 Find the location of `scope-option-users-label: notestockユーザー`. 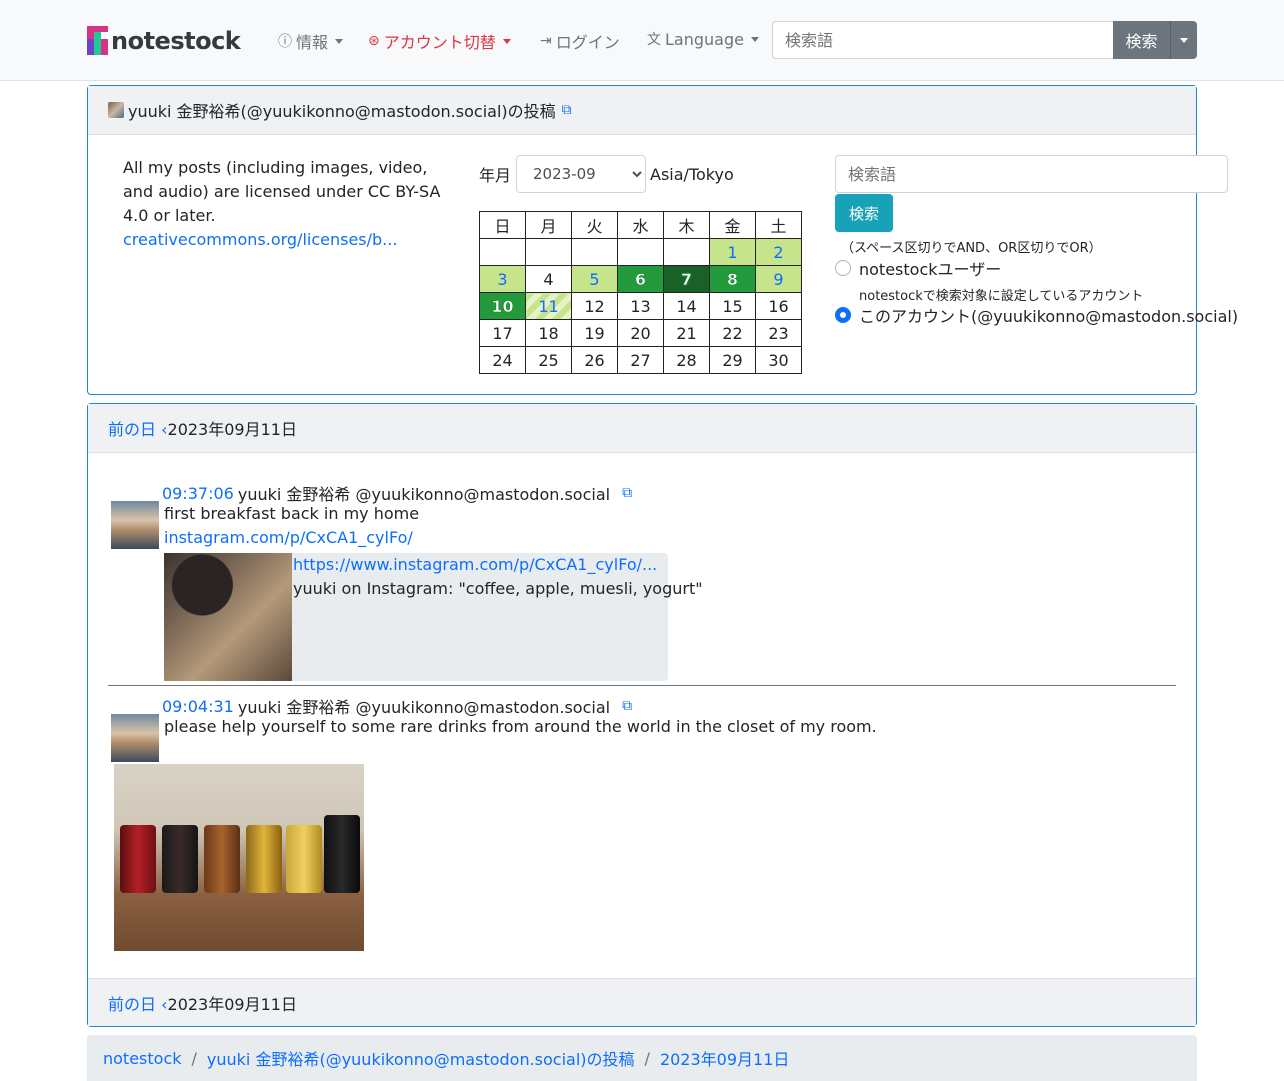

scope-option-users-label: notestockユーザー is located at coordinates (930, 269).